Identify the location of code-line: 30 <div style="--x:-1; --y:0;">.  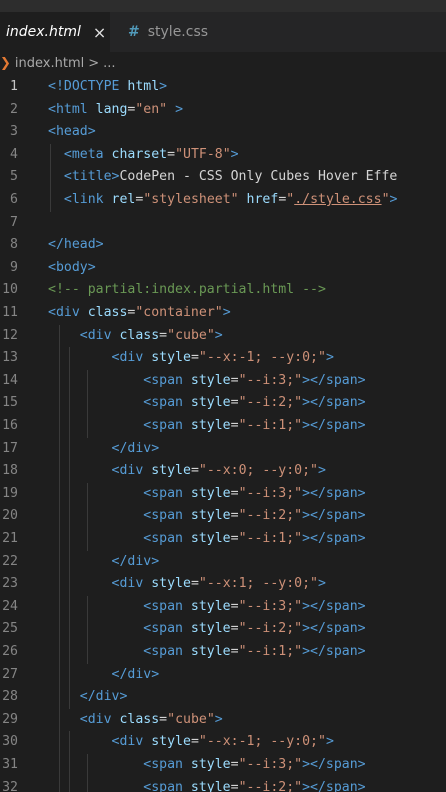
(223, 742).